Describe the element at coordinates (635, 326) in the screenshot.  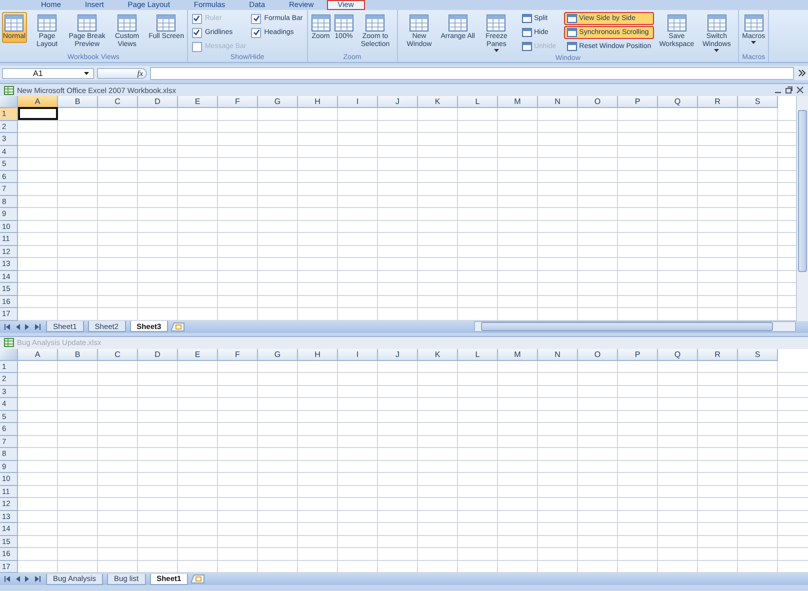
I see `horizontal-scrollbar` at that location.